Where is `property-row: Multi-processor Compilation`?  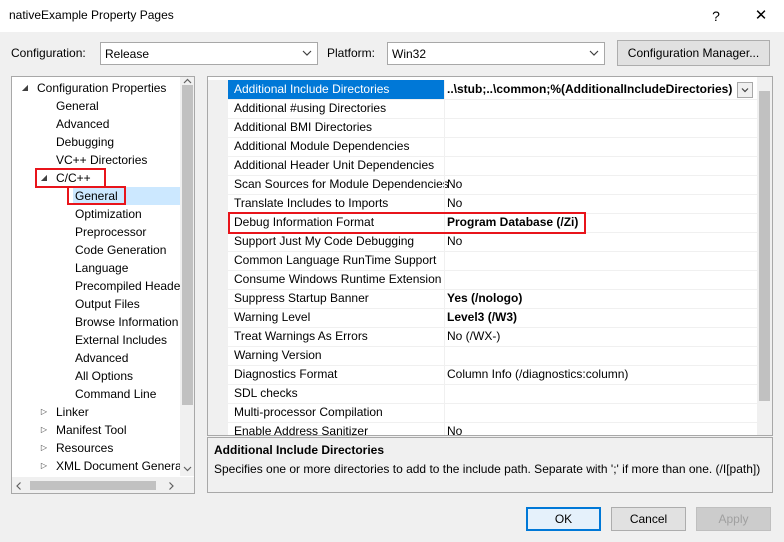 property-row: Multi-processor Compilation is located at coordinates (482, 413).